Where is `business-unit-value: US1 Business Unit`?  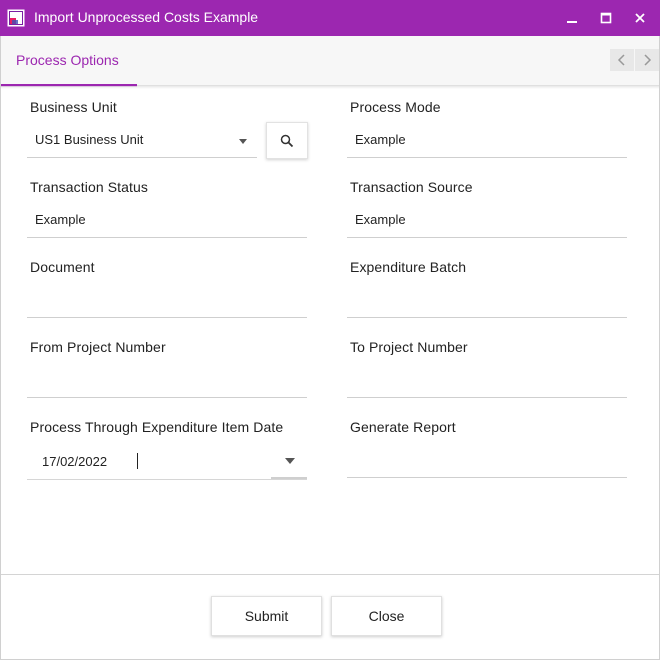 business-unit-value: US1 Business Unit is located at coordinates (89, 139).